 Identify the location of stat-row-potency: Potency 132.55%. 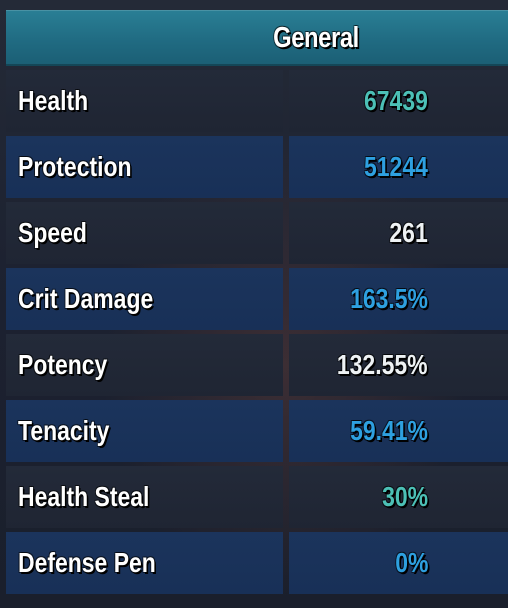
(257, 365).